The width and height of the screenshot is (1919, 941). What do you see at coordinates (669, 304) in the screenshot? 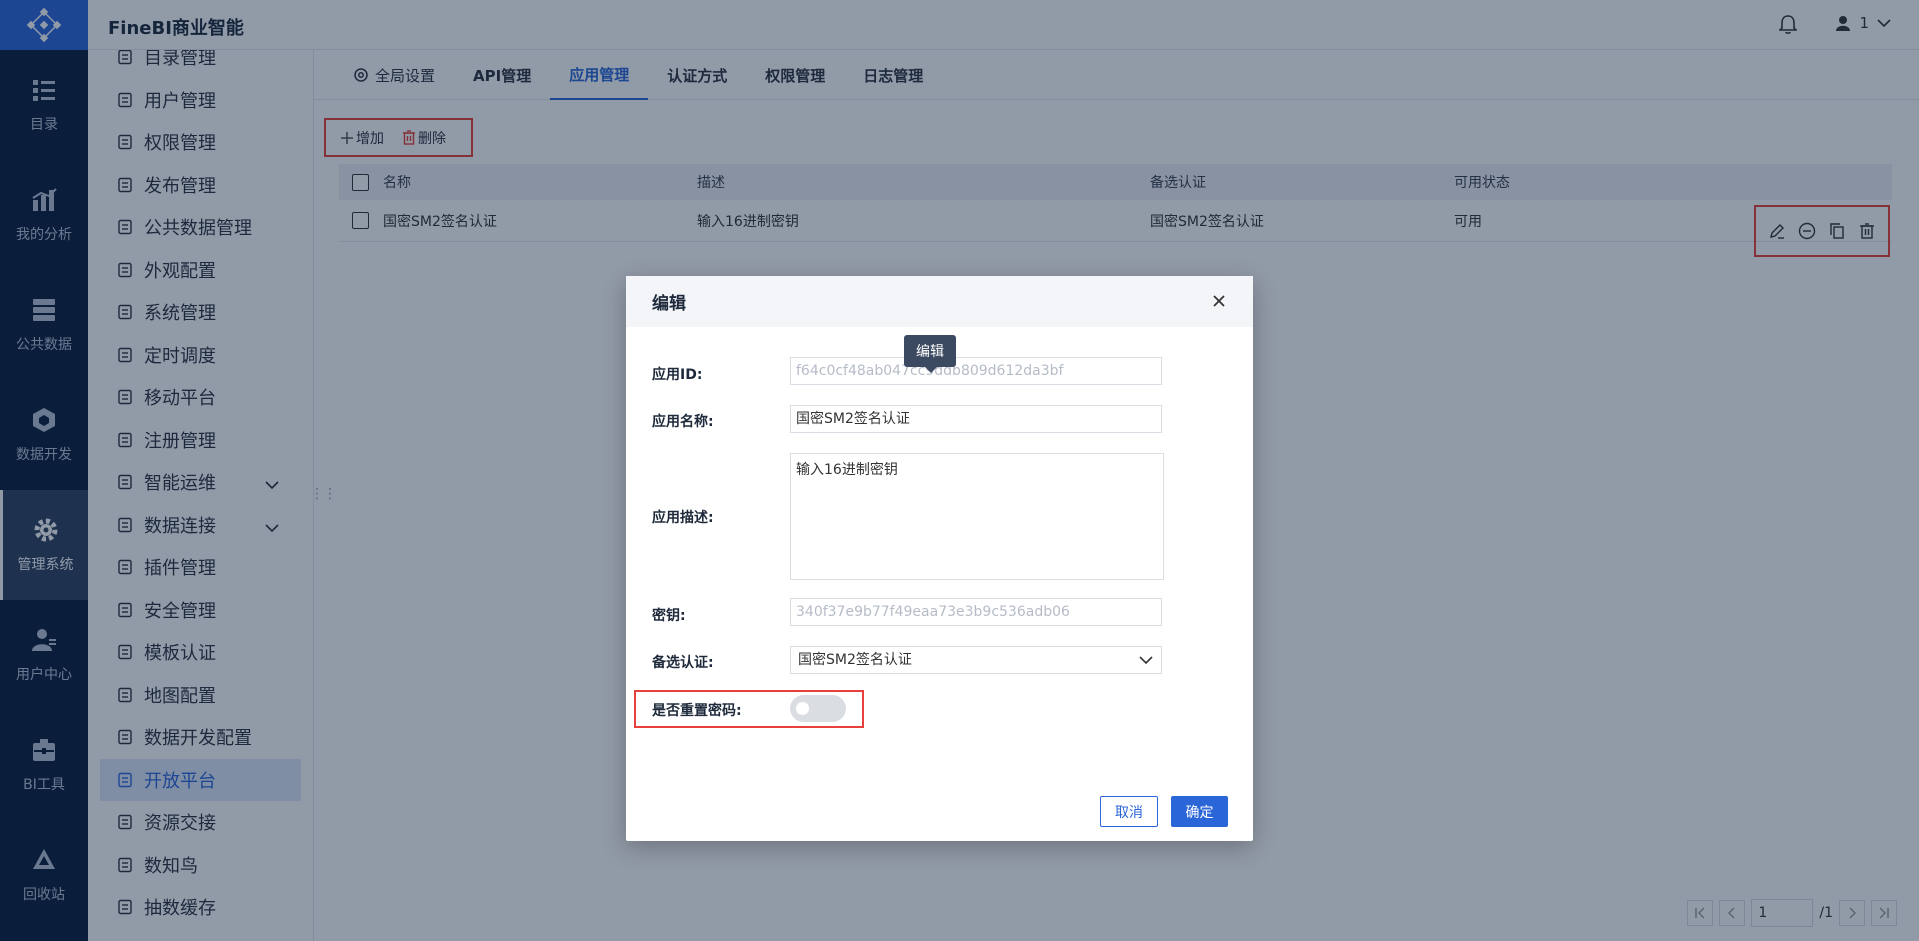
I see `dialog-title: 编辑` at bounding box center [669, 304].